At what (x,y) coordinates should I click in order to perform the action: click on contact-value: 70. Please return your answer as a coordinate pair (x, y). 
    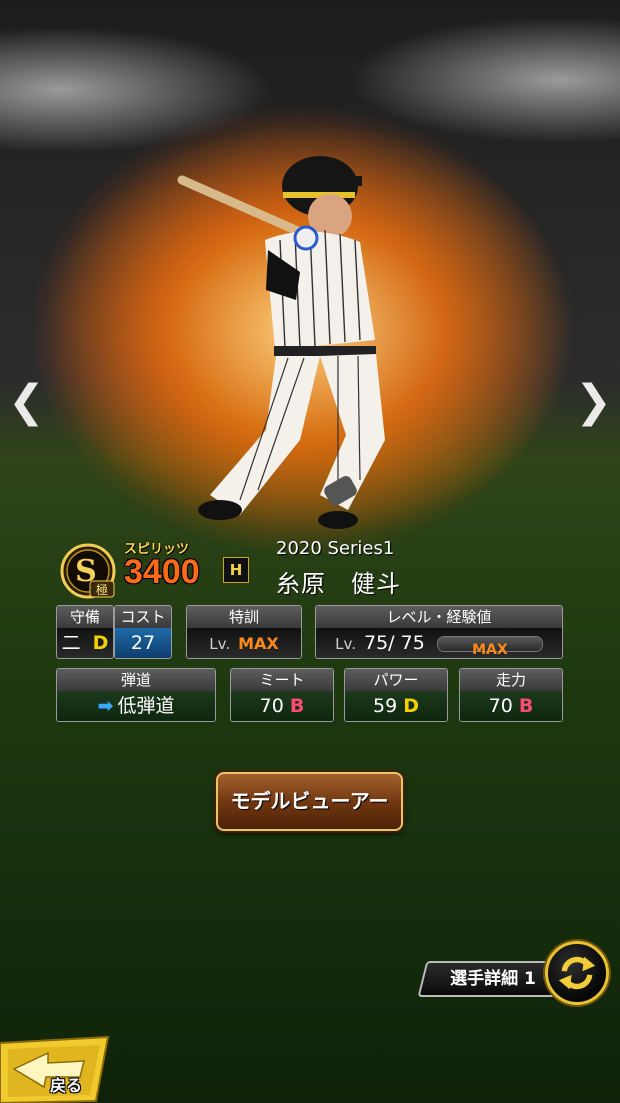
    Looking at the image, I should click on (271, 706).